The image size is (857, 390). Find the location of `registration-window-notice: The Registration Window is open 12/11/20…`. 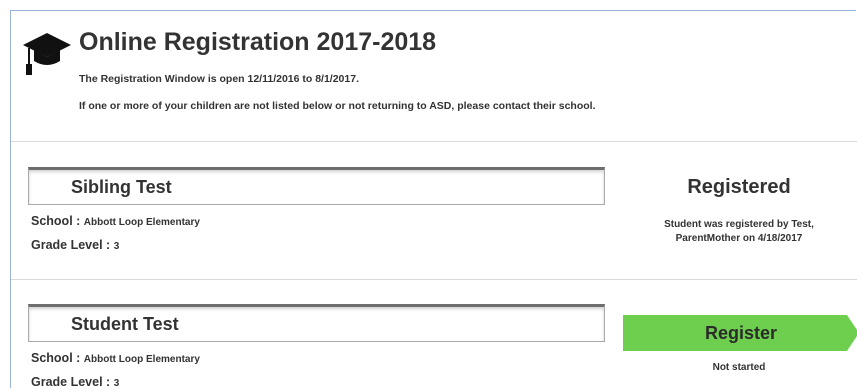

registration-window-notice: The Registration Window is open 12/11/20… is located at coordinates (219, 79).